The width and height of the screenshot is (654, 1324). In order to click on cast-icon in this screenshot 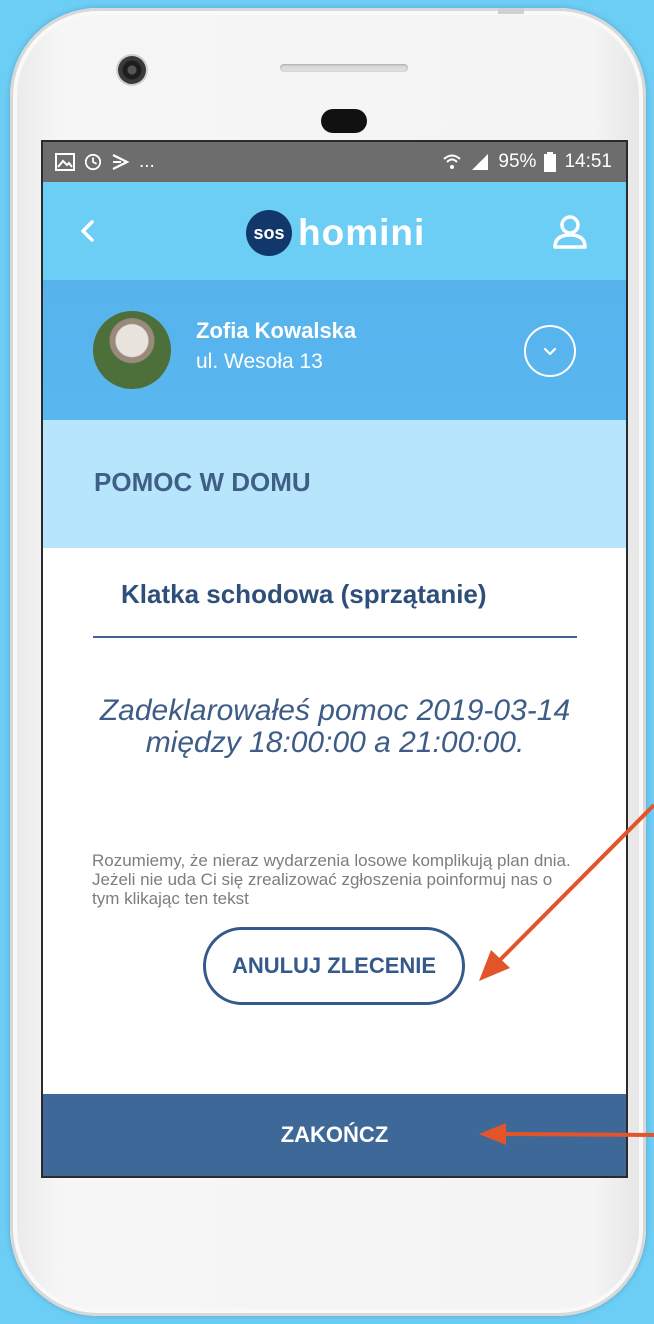, I will do `click(121, 162)`.